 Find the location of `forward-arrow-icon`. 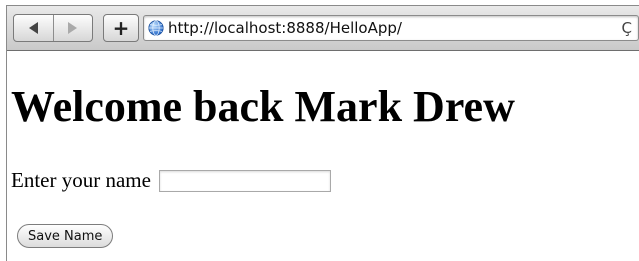

forward-arrow-icon is located at coordinates (73, 28).